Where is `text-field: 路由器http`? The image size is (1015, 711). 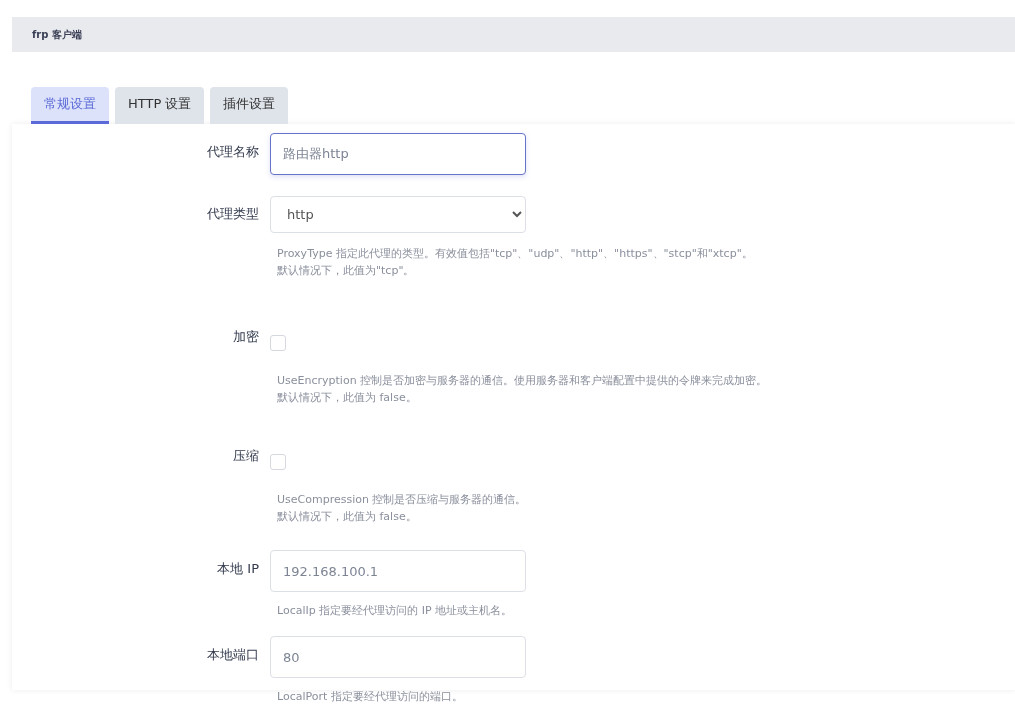 text-field: 路由器http is located at coordinates (398, 154).